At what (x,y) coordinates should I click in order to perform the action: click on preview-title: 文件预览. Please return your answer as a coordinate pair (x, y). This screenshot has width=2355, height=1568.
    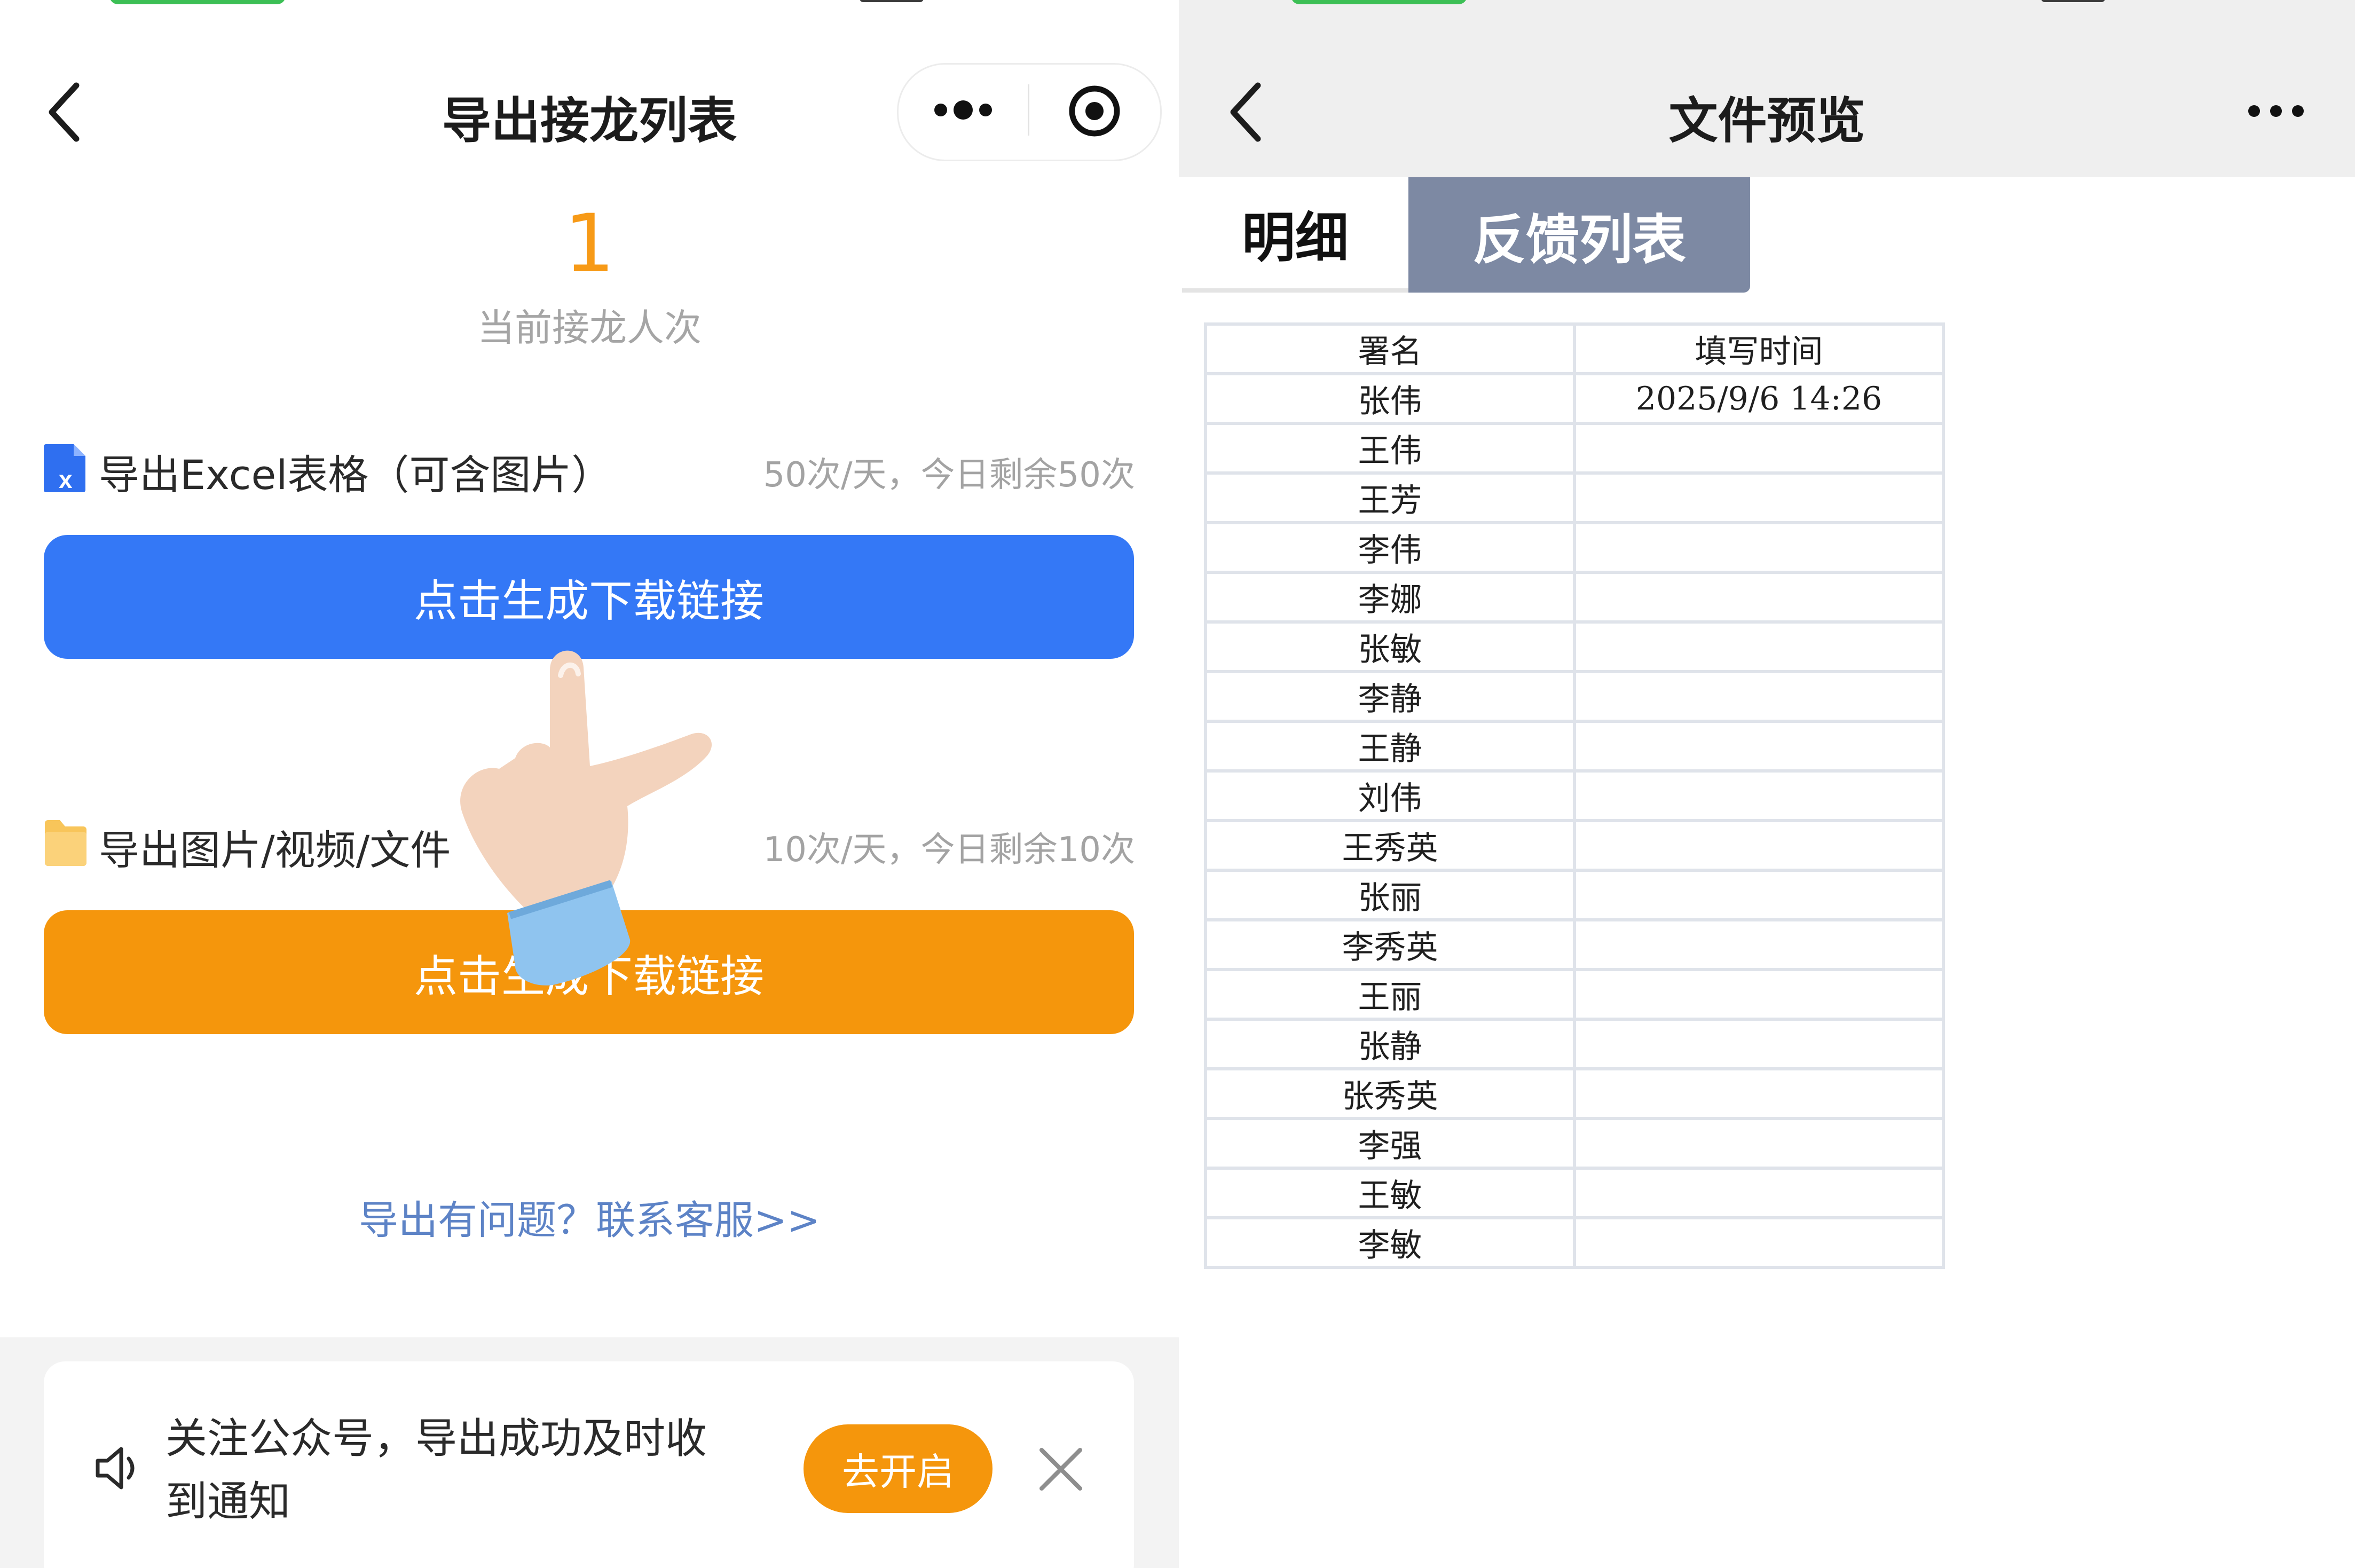
    Looking at the image, I should click on (1766, 120).